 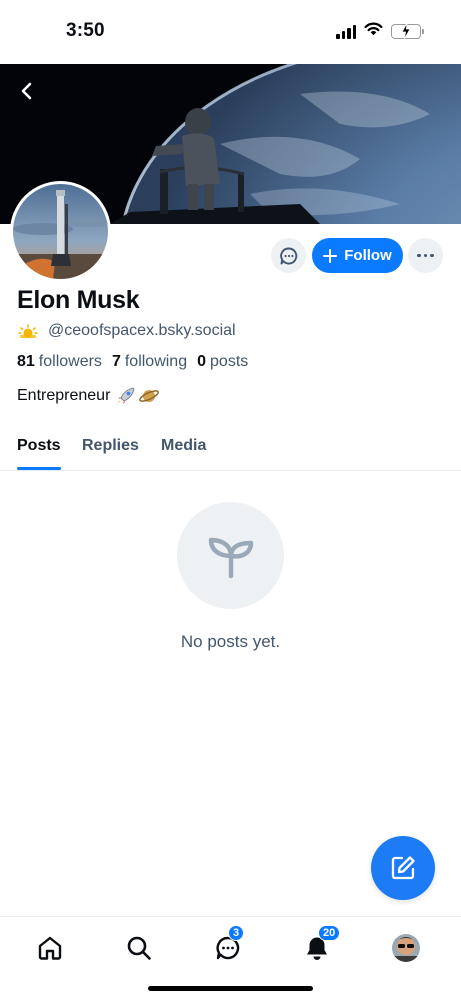 I want to click on back-button, so click(x=27, y=91).